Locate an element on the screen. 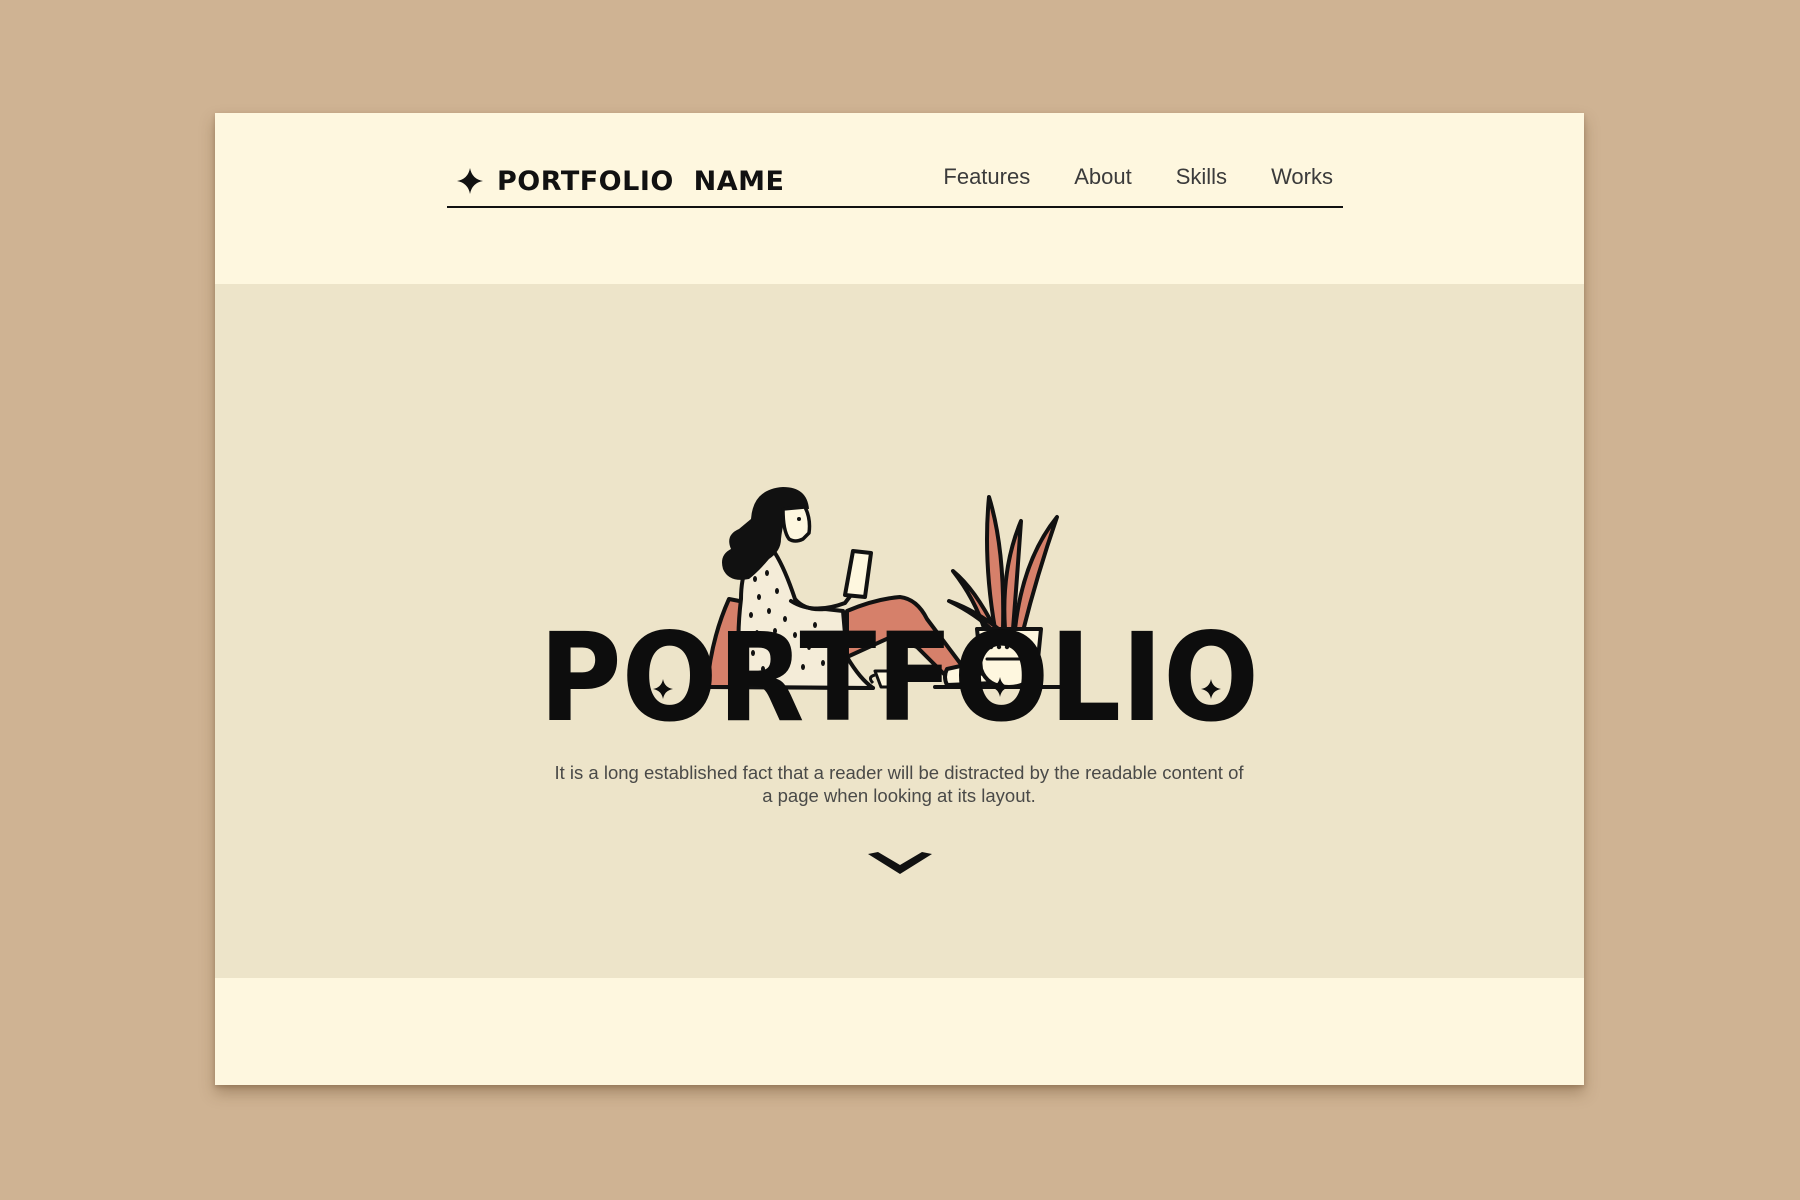 This screenshot has width=1800, height=1200. chevron-down-icon is located at coordinates (900, 864).